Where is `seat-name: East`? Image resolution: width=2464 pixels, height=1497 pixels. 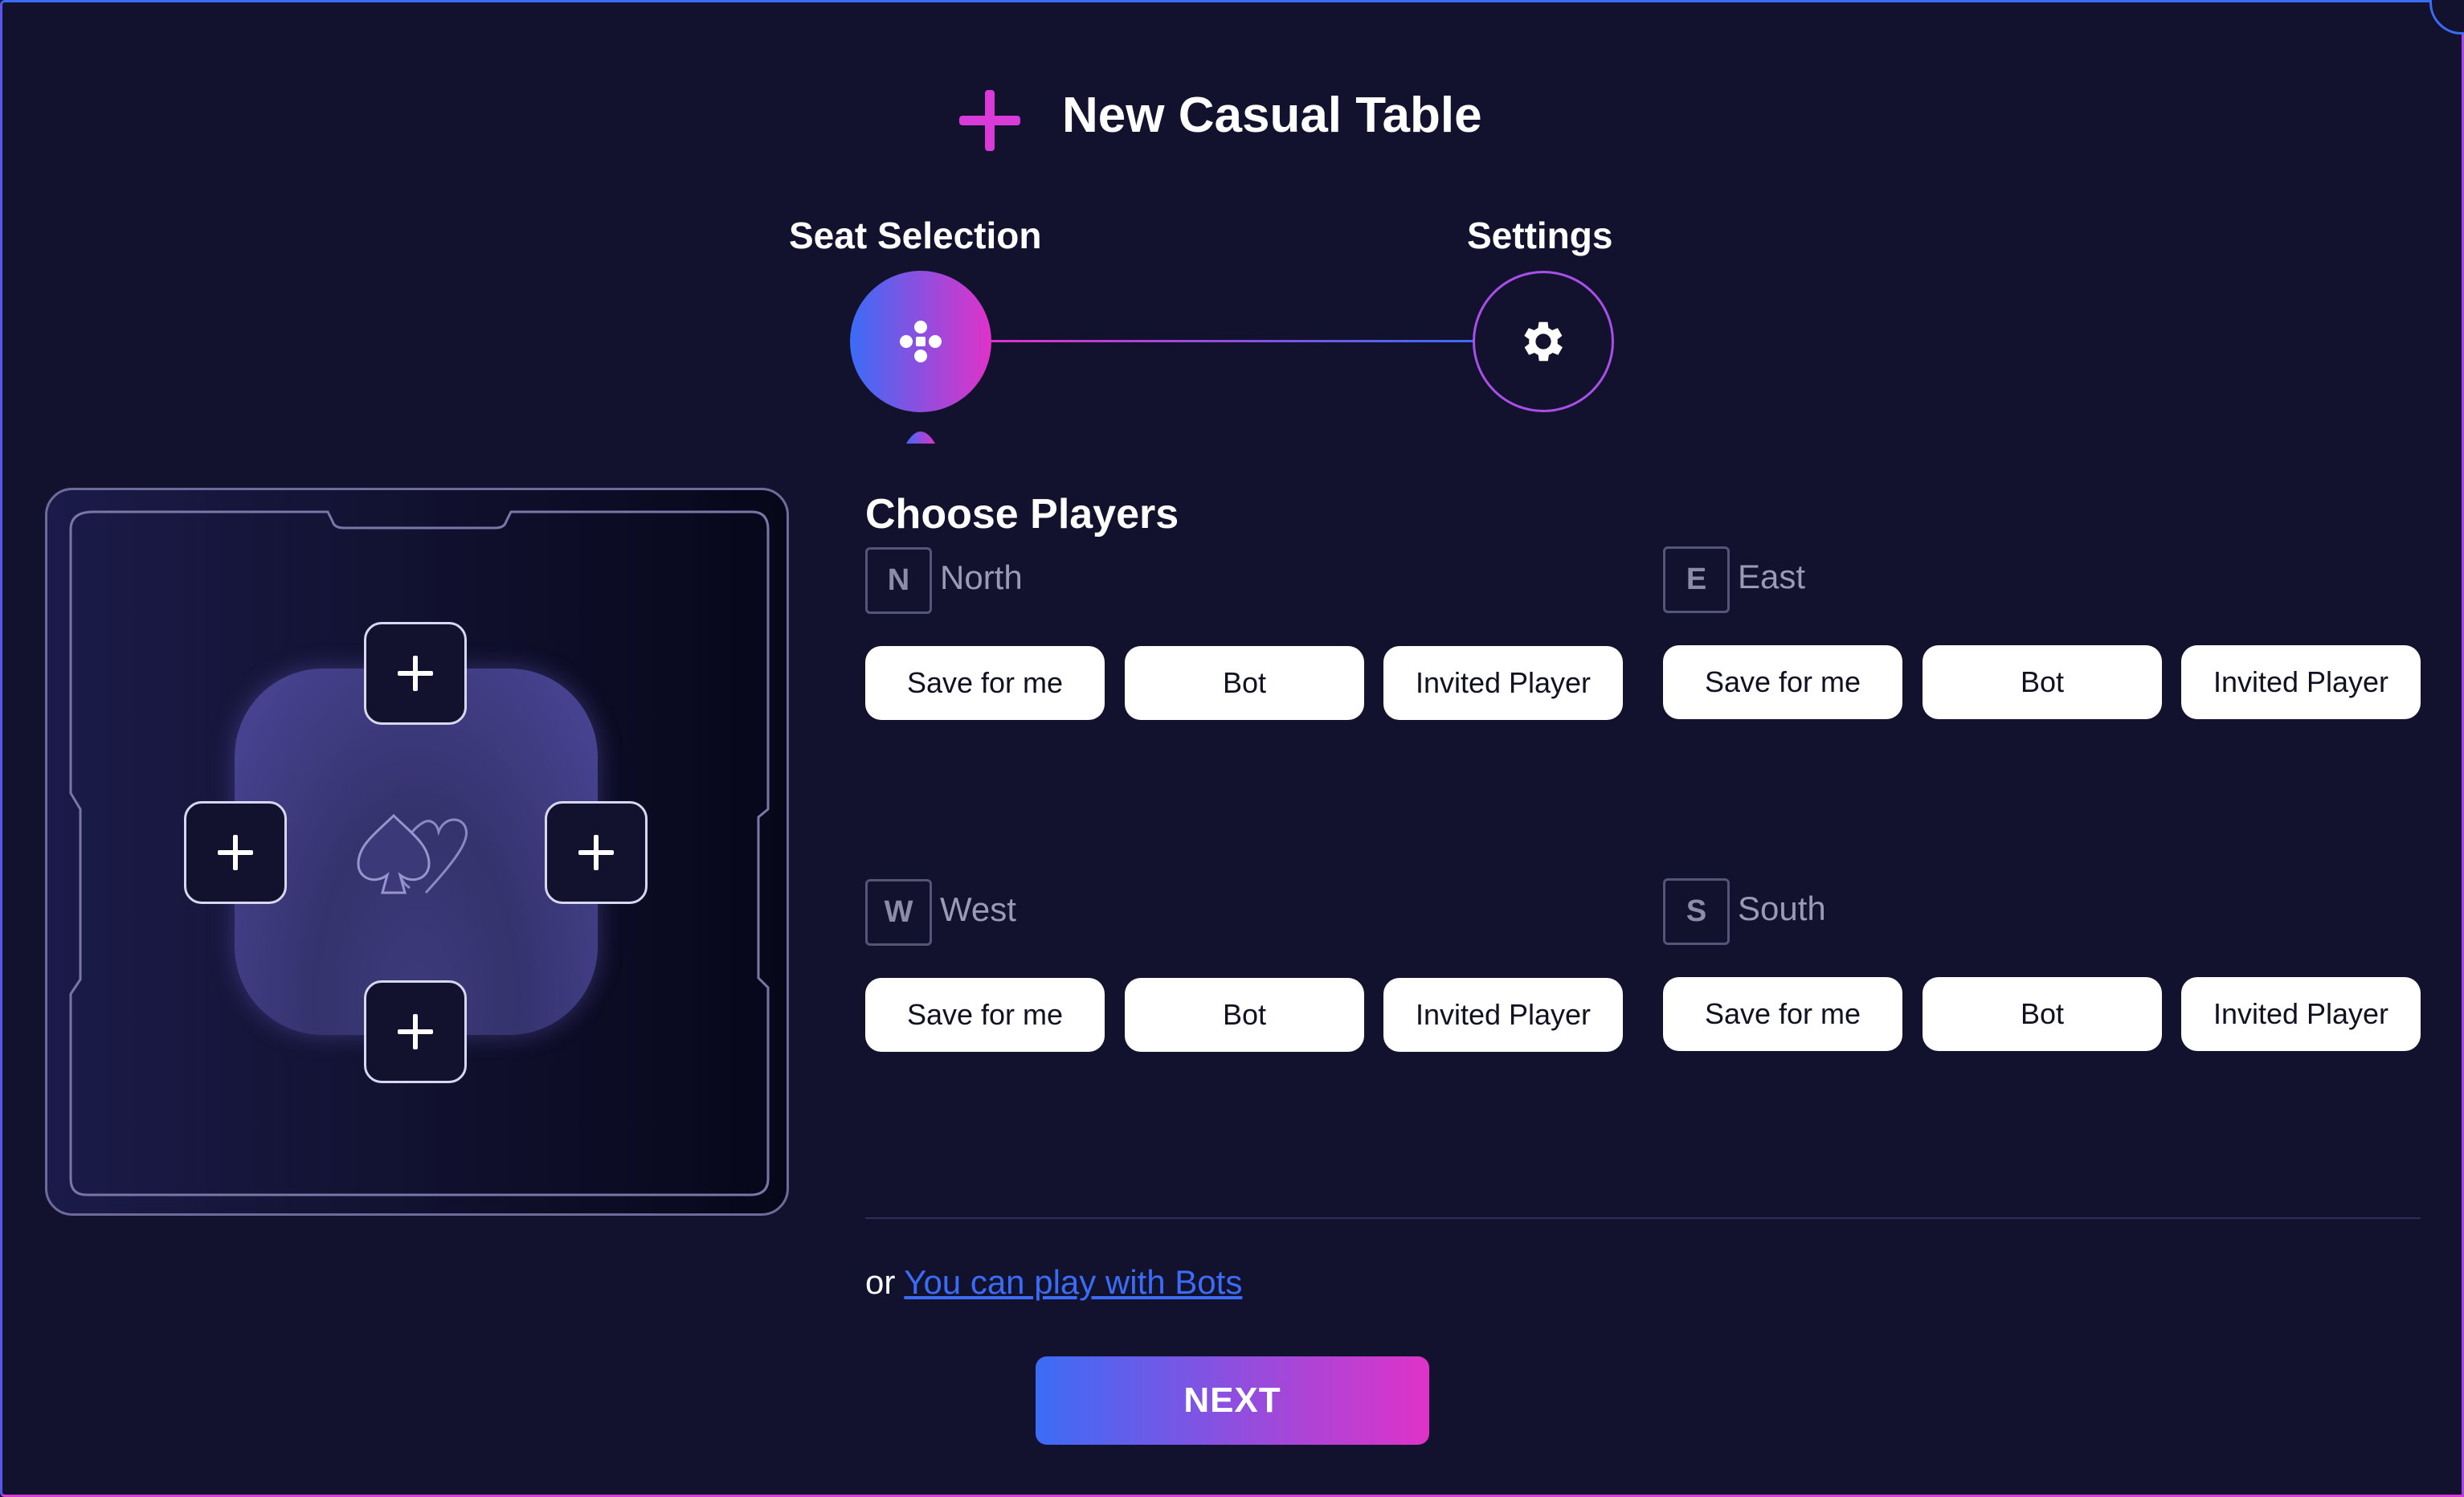
seat-name: East is located at coordinates (1772, 576).